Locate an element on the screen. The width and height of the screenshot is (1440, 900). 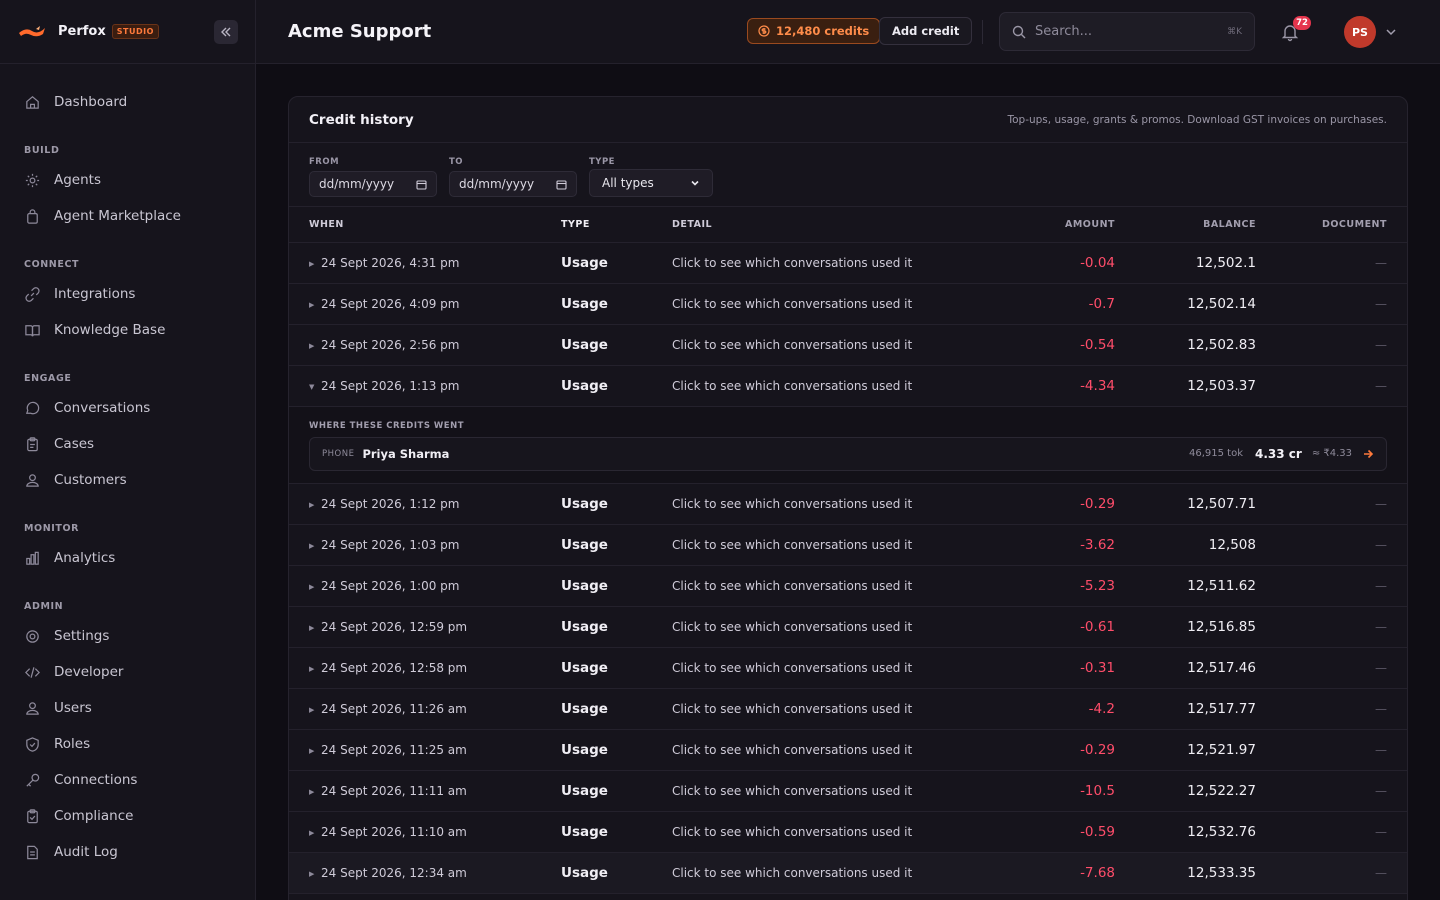
sidebar-item-compliance: Compliance is located at coordinates (127, 816).